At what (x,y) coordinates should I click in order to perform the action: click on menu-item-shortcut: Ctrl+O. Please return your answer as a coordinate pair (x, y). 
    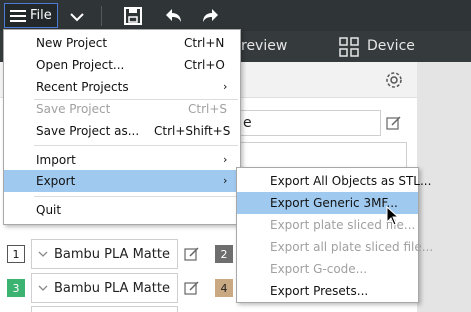
    Looking at the image, I should click on (204, 65).